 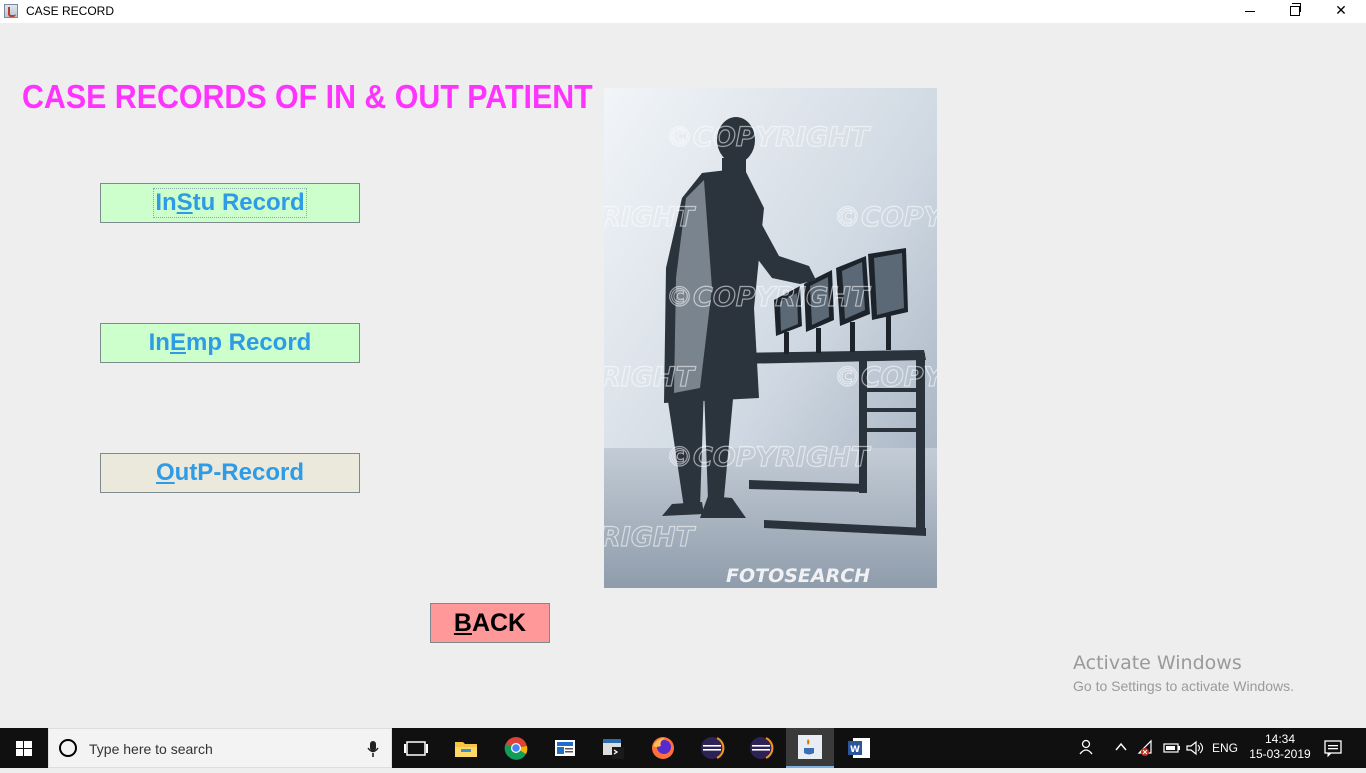 I want to click on minimize-button, so click(x=1250, y=11).